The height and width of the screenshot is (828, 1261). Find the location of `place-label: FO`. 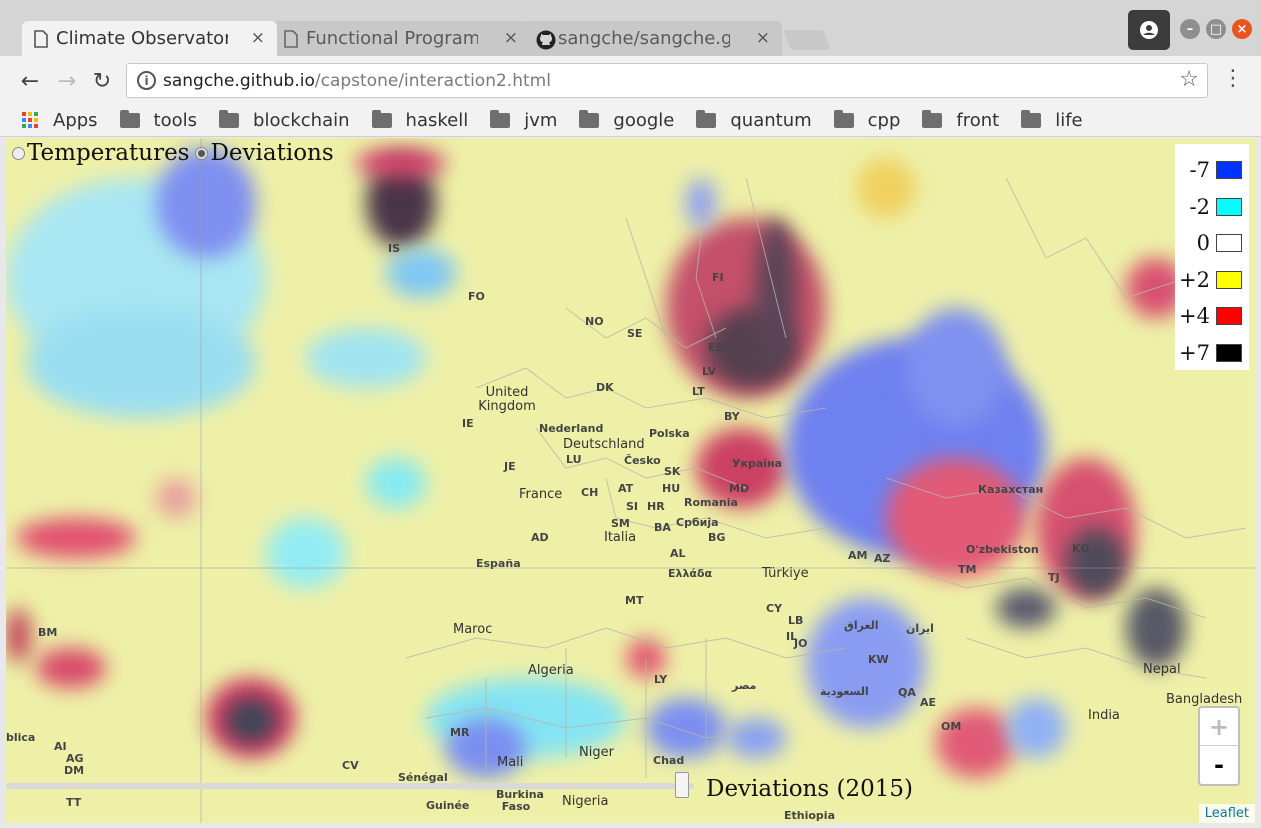

place-label: FO is located at coordinates (476, 296).